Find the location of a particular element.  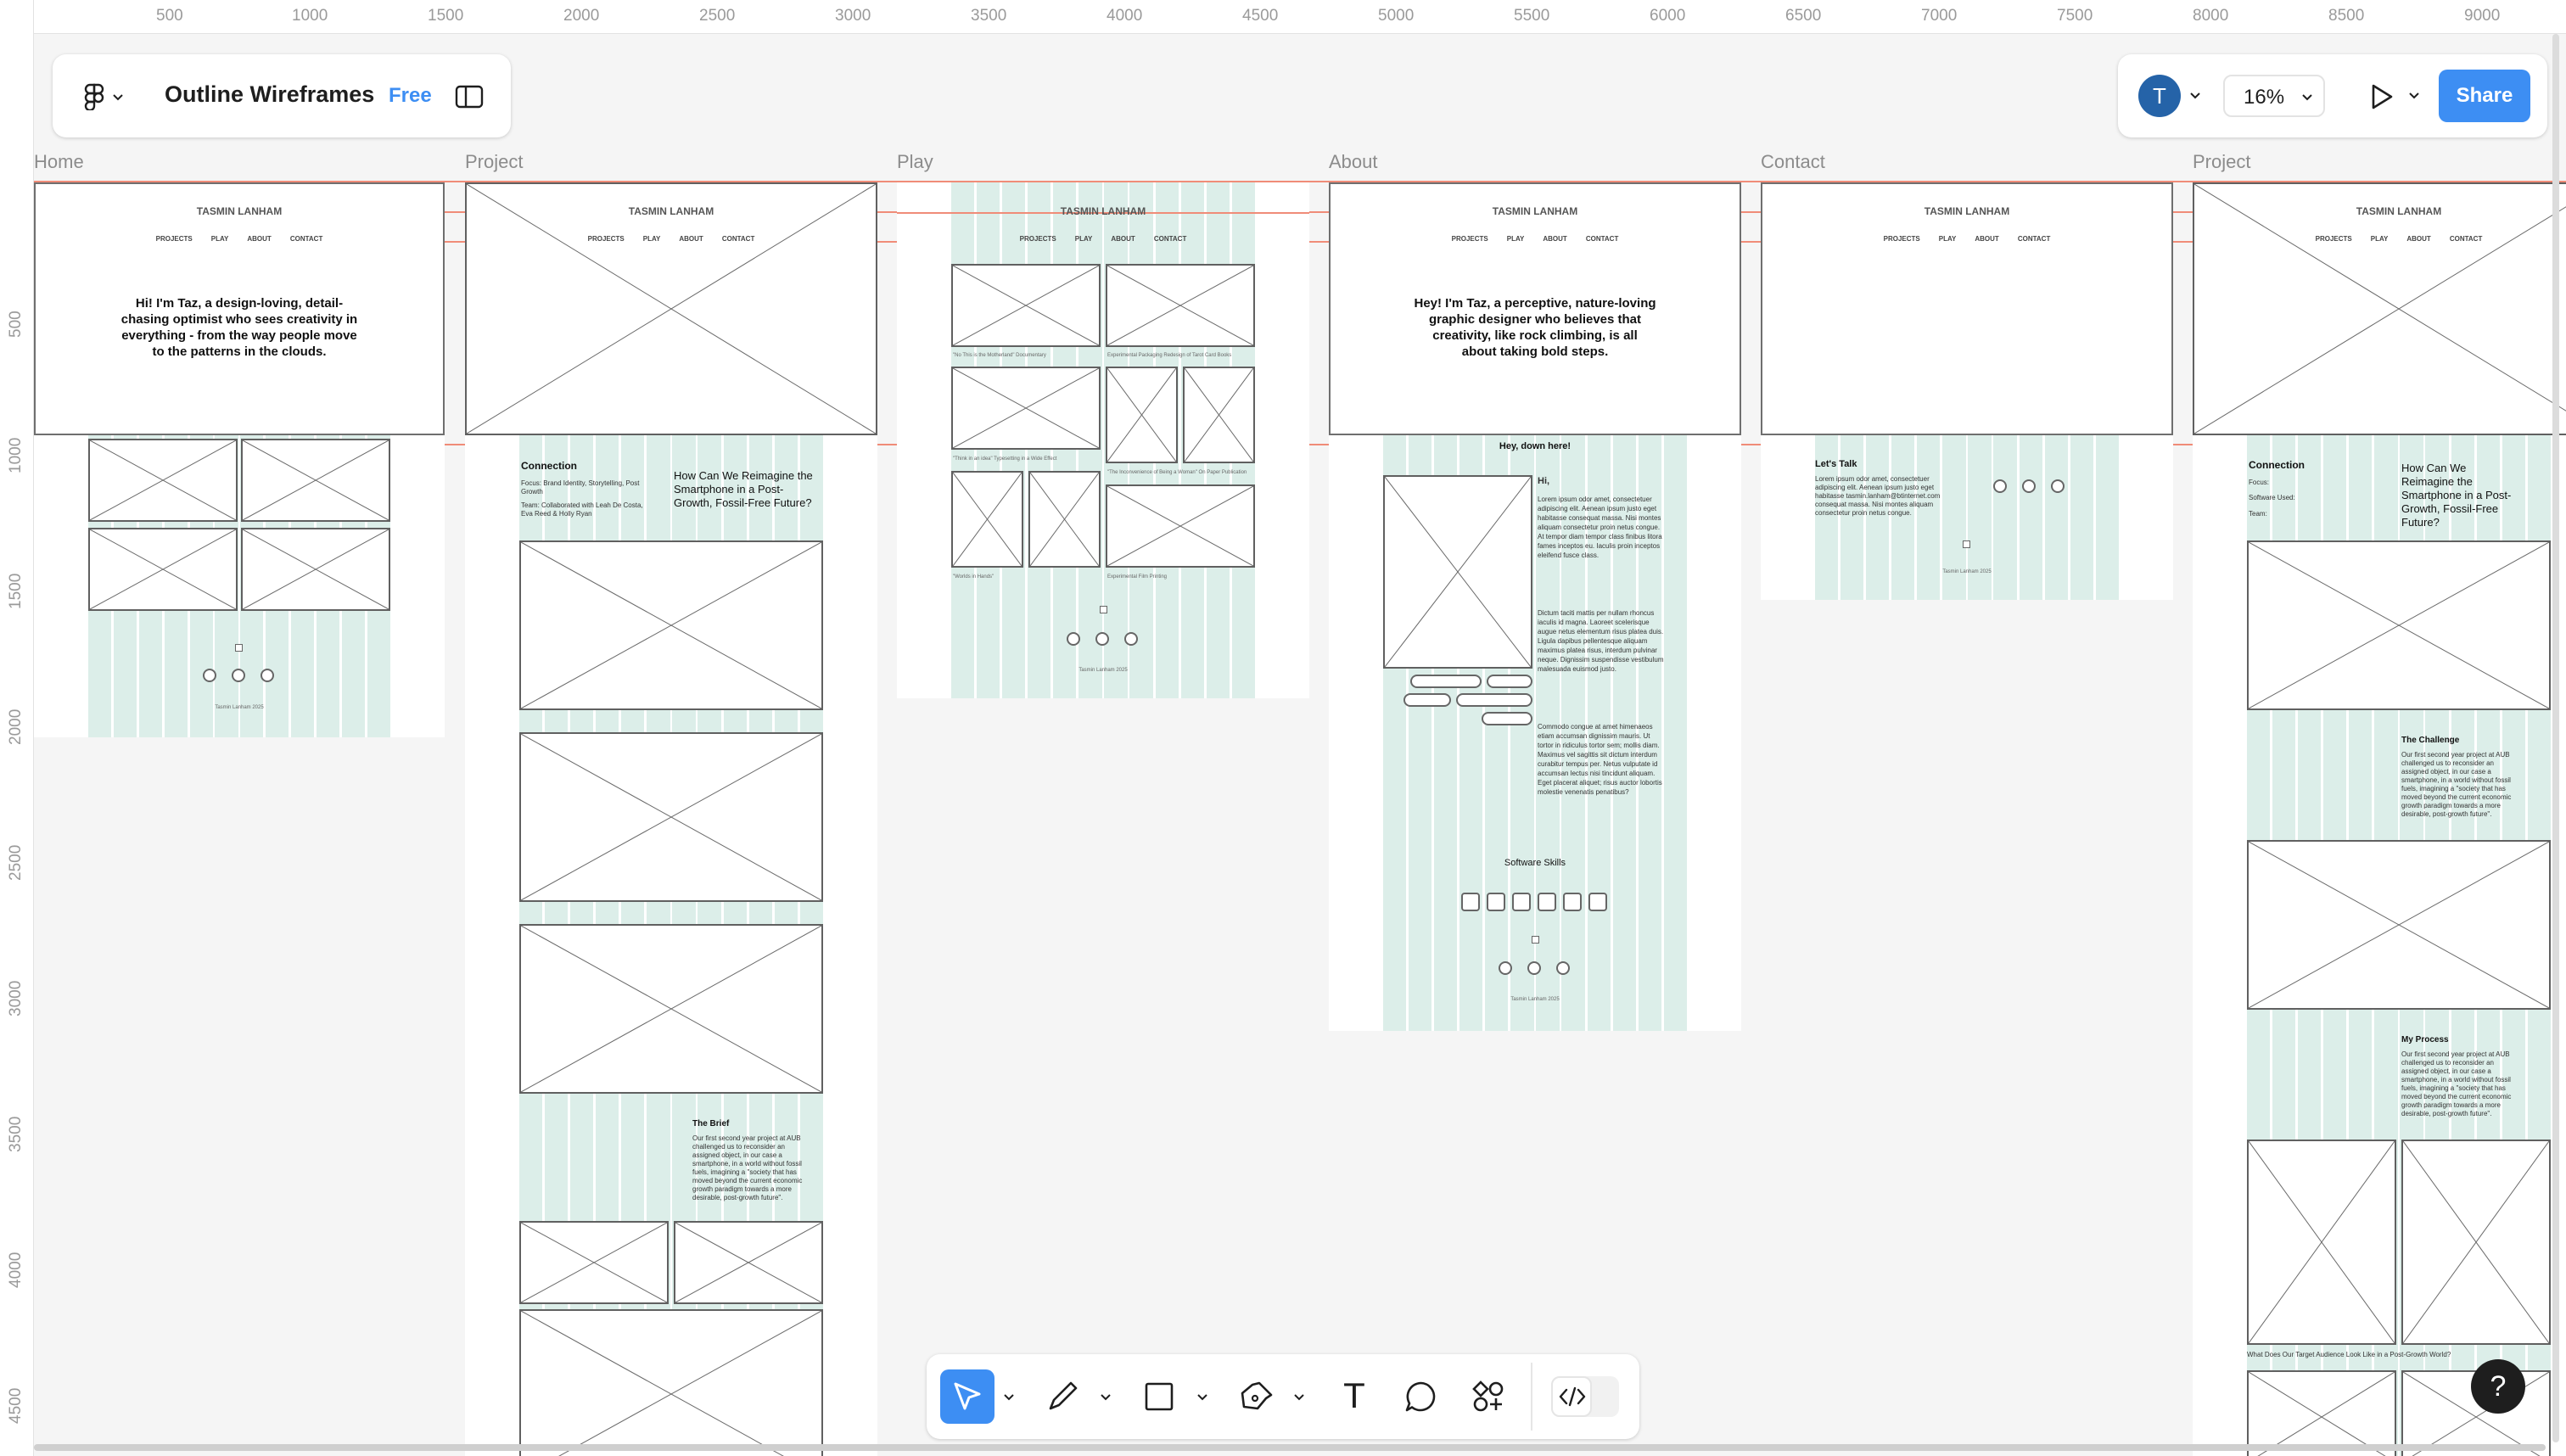

play-icon is located at coordinates (2382, 96).